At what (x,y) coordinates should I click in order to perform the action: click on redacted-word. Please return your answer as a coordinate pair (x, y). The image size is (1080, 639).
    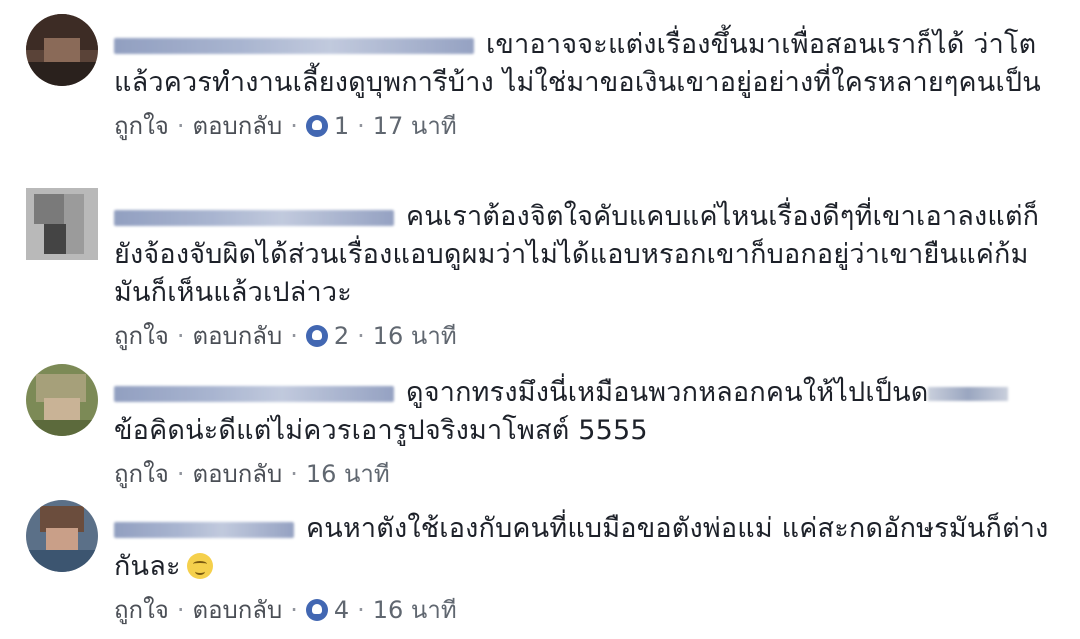
    Looking at the image, I should click on (968, 393).